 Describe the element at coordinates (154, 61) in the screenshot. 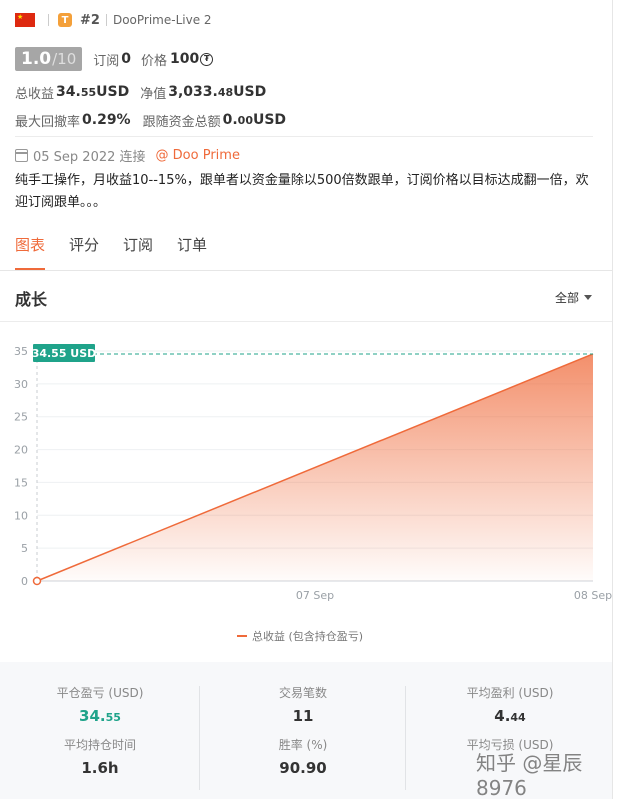

I see `price-label: 价格` at that location.